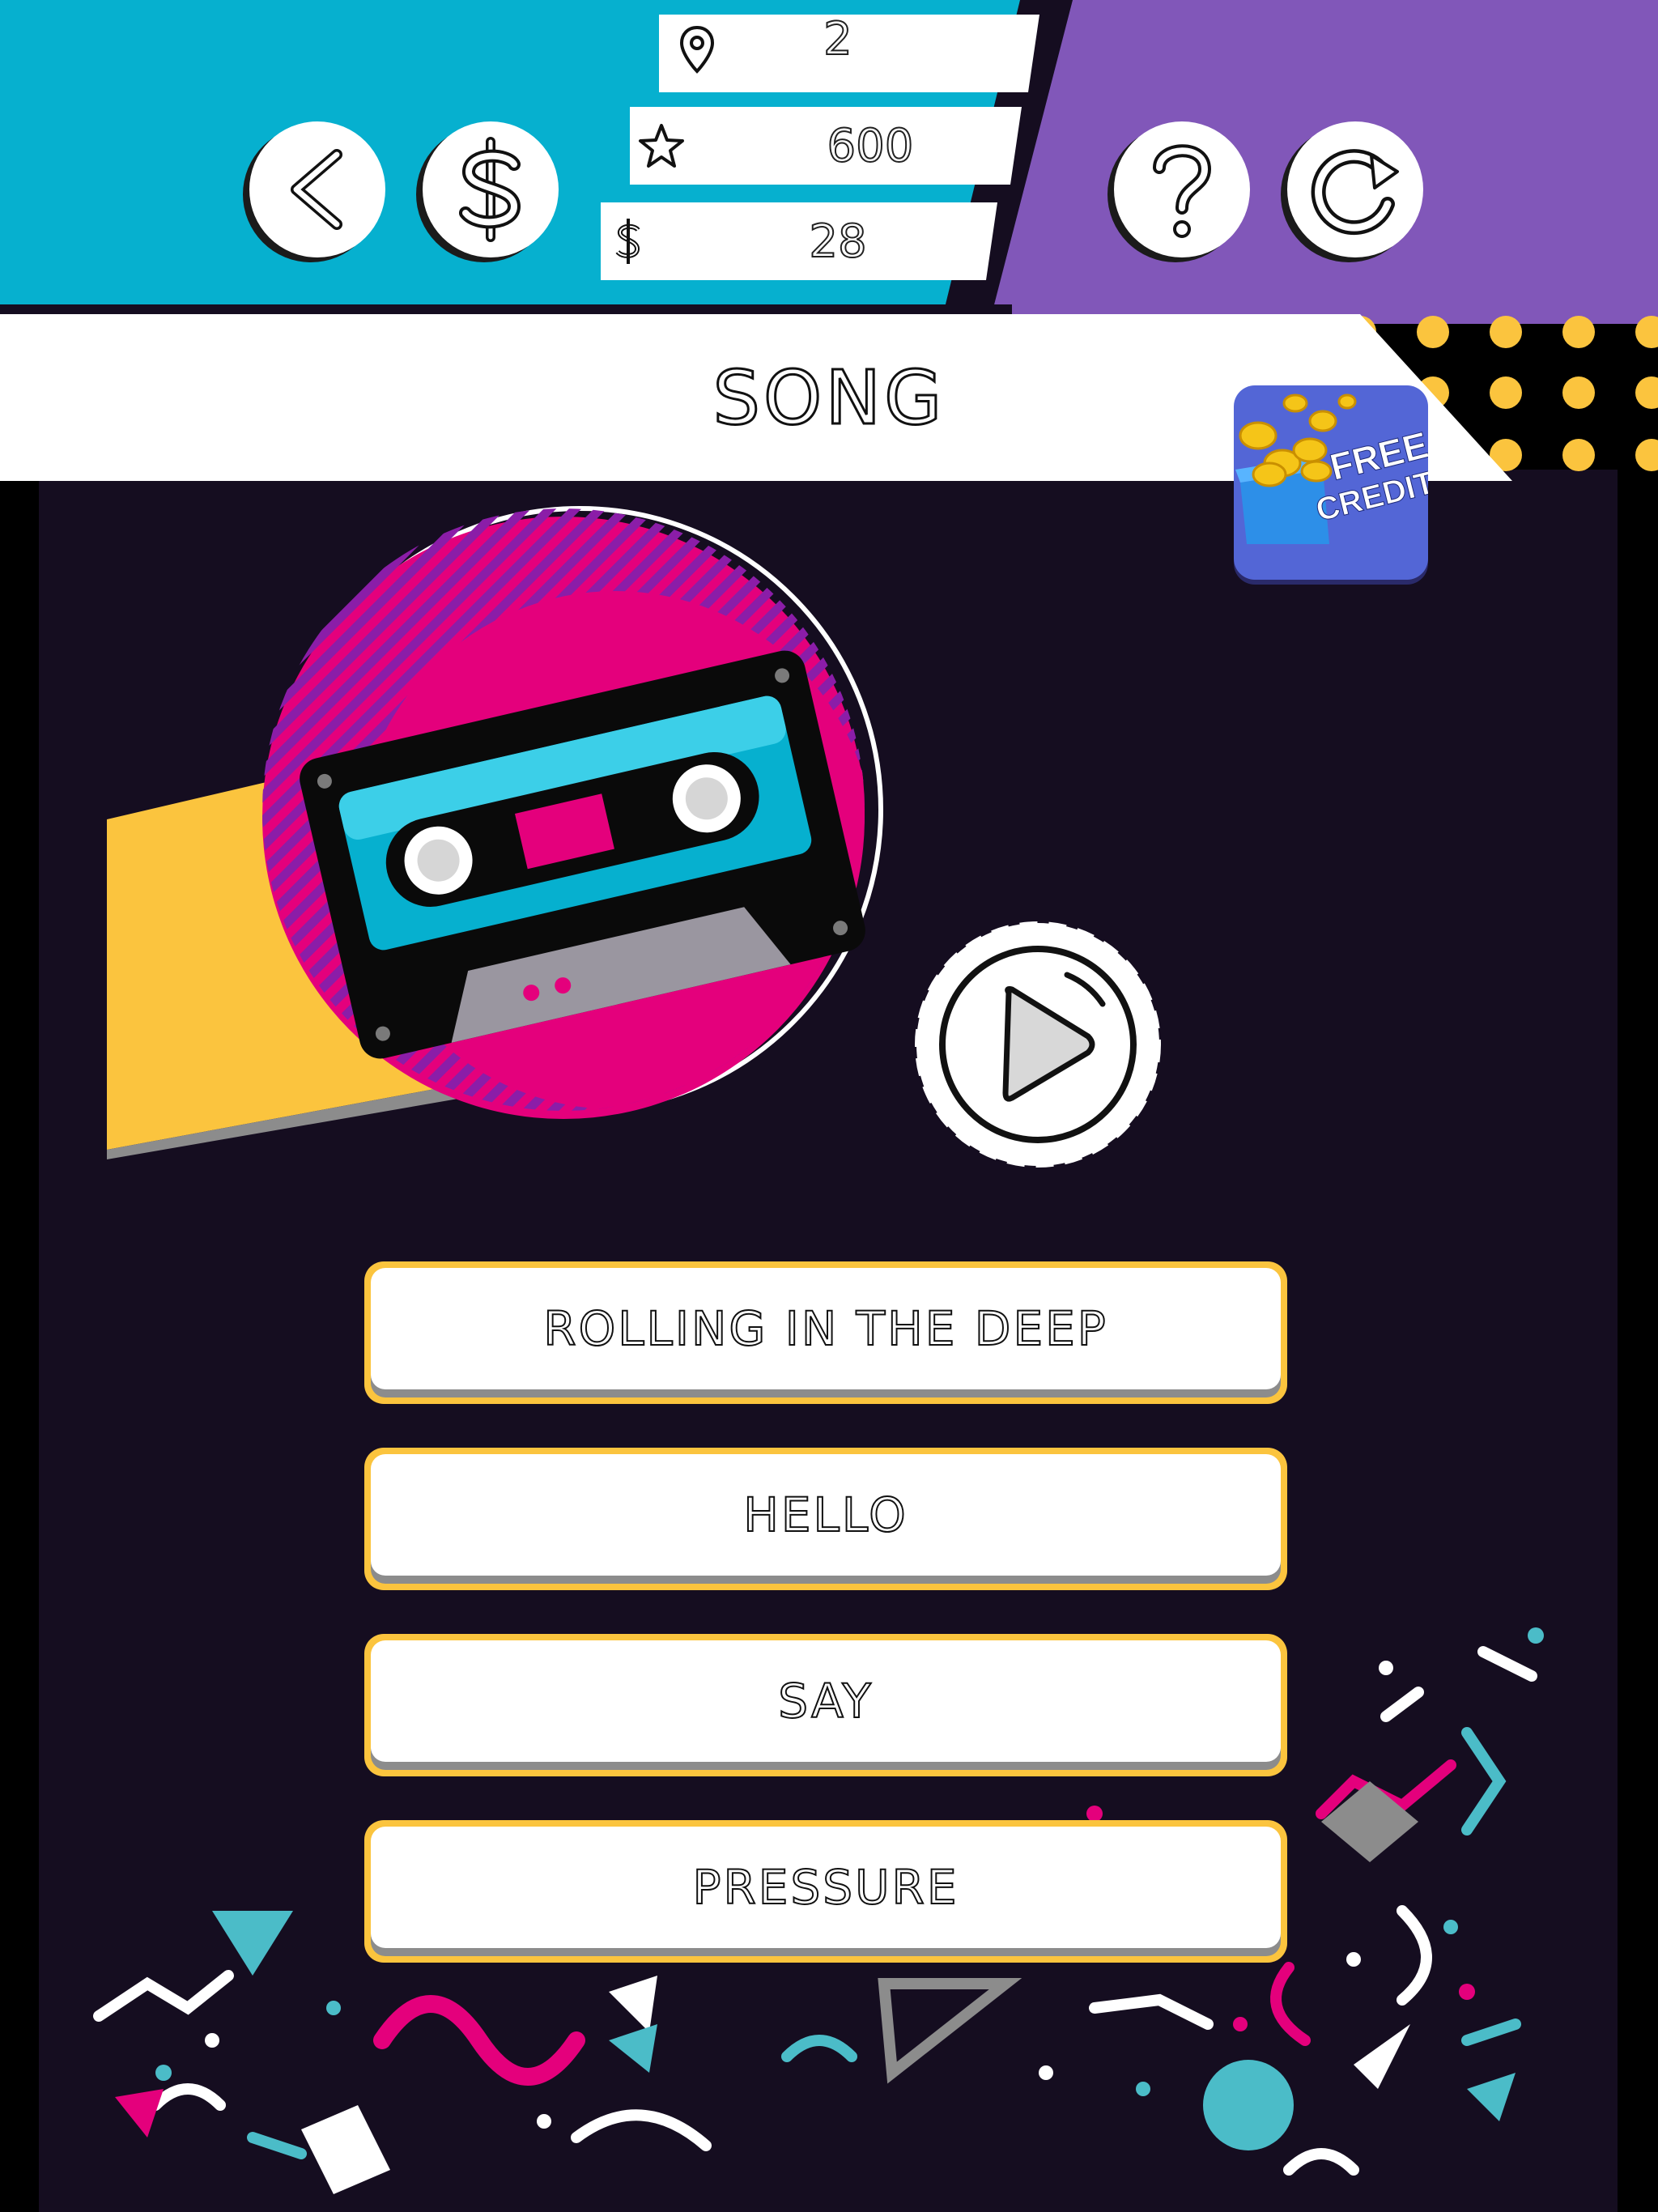 Image resolution: width=1658 pixels, height=2212 pixels. What do you see at coordinates (661, 146) in the screenshot?
I see `star-icon` at bounding box center [661, 146].